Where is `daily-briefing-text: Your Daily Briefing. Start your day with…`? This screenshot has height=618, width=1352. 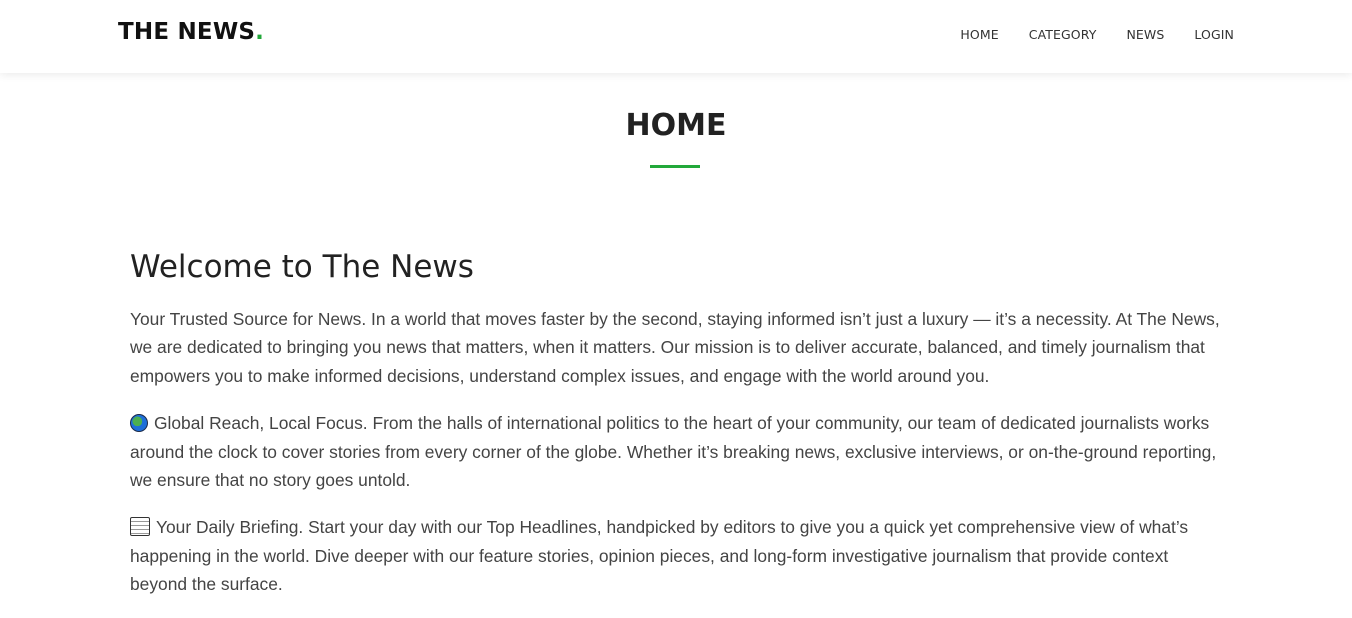 daily-briefing-text: Your Daily Briefing. Start your day with… is located at coordinates (659, 556).